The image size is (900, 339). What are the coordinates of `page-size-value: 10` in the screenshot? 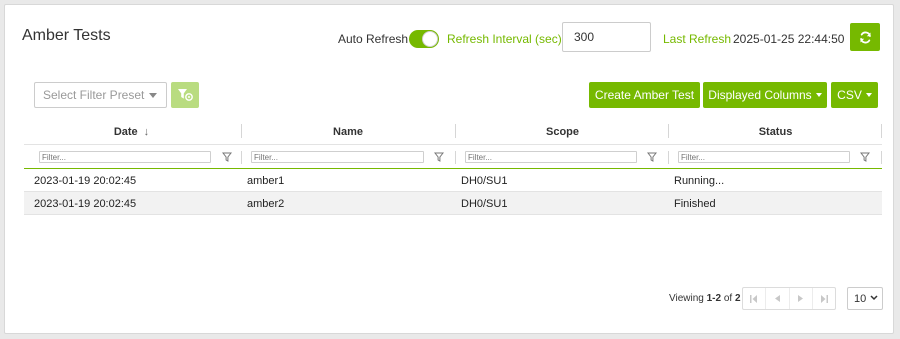 It's located at (860, 298).